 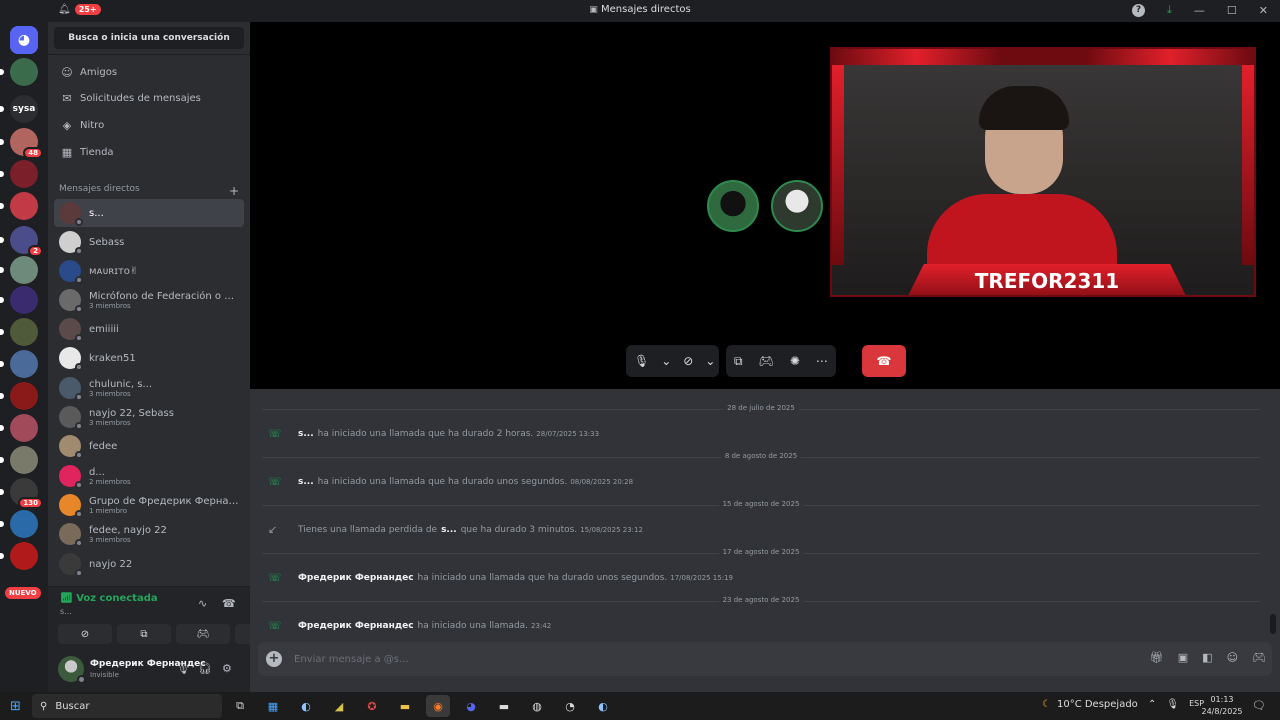 I want to click on firefox-icon: ◉, so click(x=438, y=706).